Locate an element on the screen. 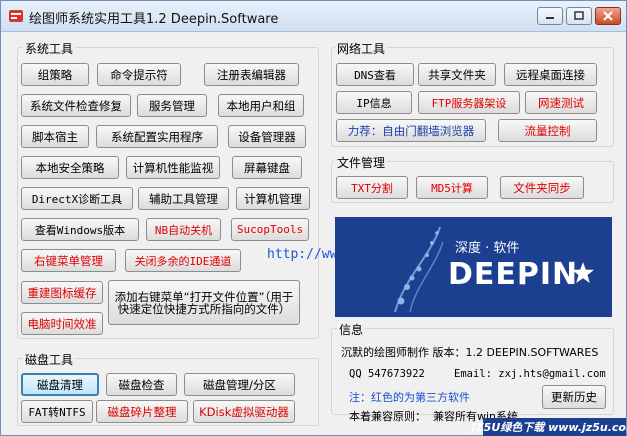  network-tools-label: 网络工具 is located at coordinates (361, 48).